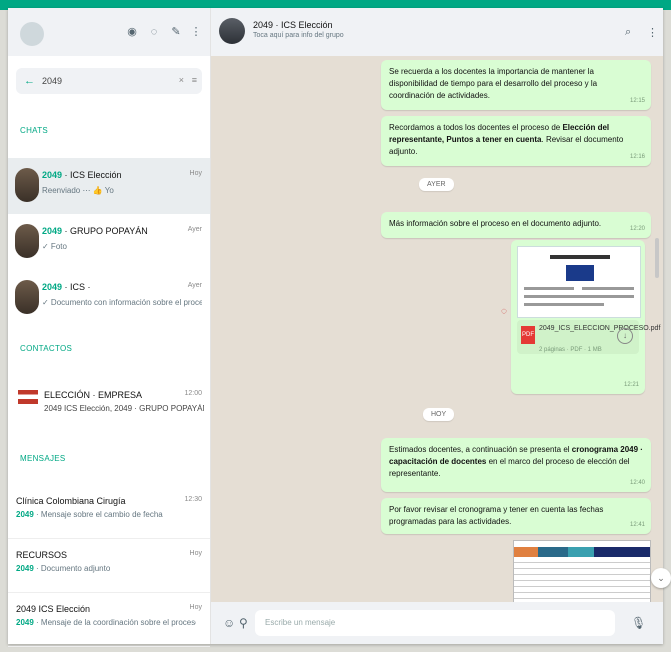 This screenshot has height=652, width=671. I want to click on communities-icon: ◉, so click(132, 32).